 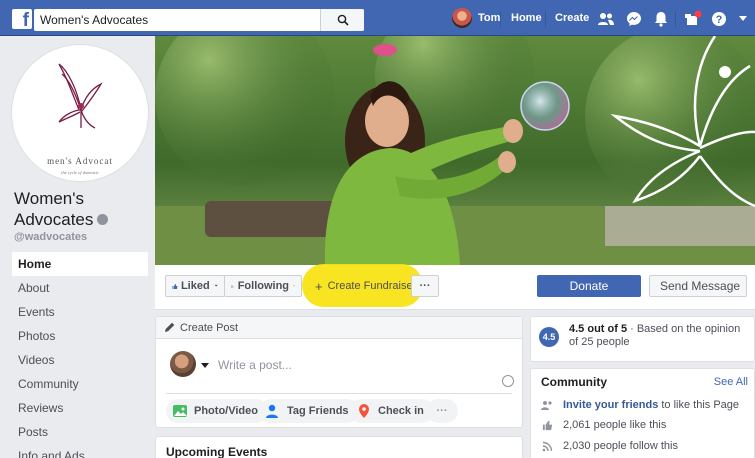 What do you see at coordinates (620, 446) in the screenshot?
I see `follows-count: 2,030 people follow this` at bounding box center [620, 446].